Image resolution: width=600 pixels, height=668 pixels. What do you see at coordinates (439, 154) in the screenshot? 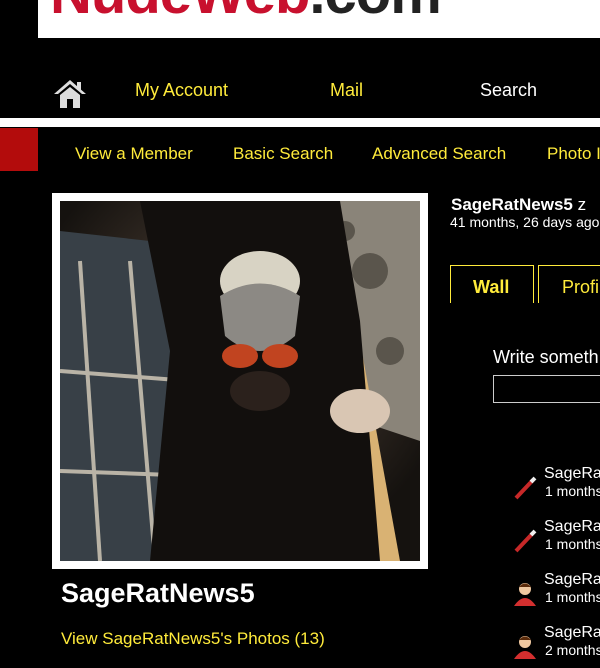
I see `nav-advanced-search: Advanced Search` at bounding box center [439, 154].